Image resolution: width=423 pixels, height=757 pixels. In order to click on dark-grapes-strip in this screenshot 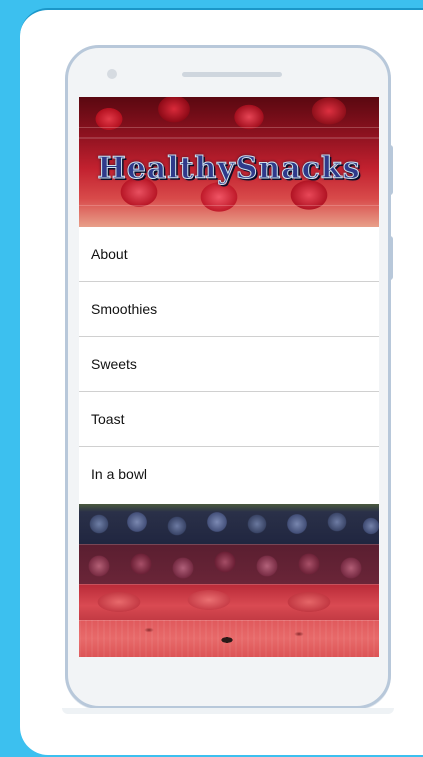, I will do `click(229, 524)`.